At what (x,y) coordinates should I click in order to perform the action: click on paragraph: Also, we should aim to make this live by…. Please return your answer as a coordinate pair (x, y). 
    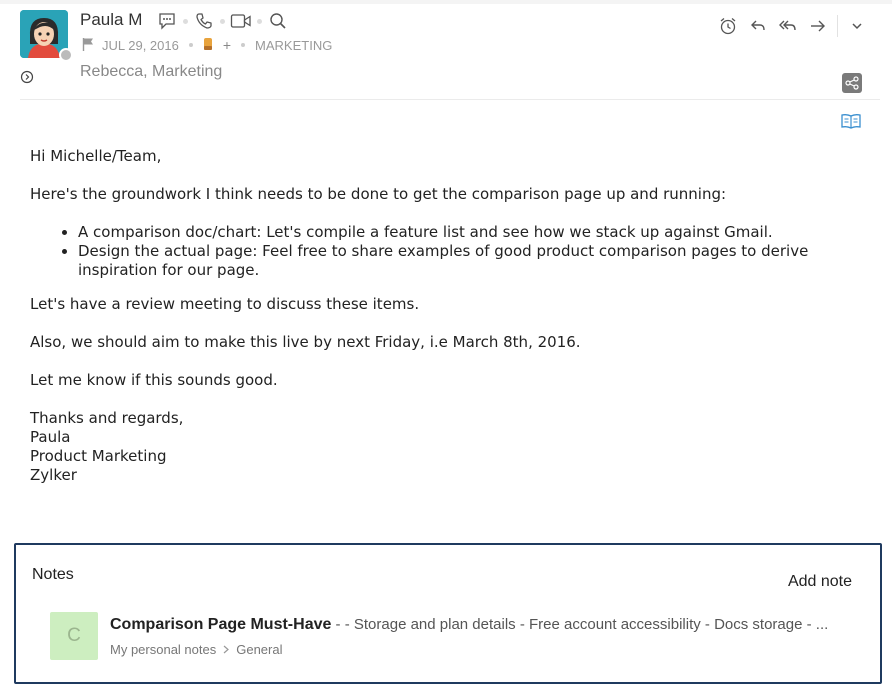
    Looking at the image, I should click on (305, 342).